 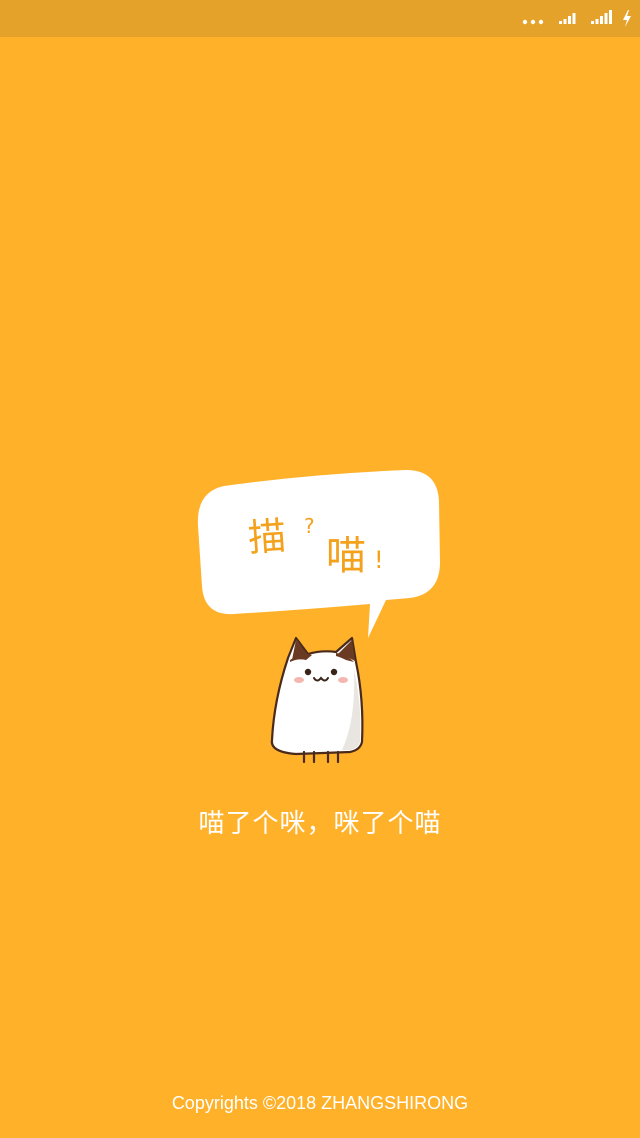 What do you see at coordinates (267, 537) in the screenshot?
I see `bubble-word-1: 描` at bounding box center [267, 537].